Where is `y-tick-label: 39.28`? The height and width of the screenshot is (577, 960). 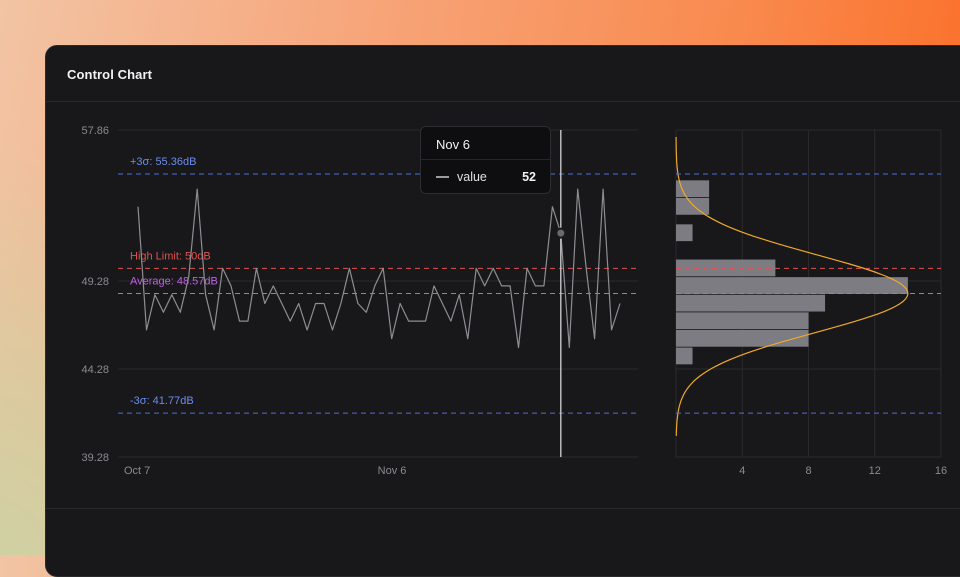 y-tick-label: 39.28 is located at coordinates (95, 458).